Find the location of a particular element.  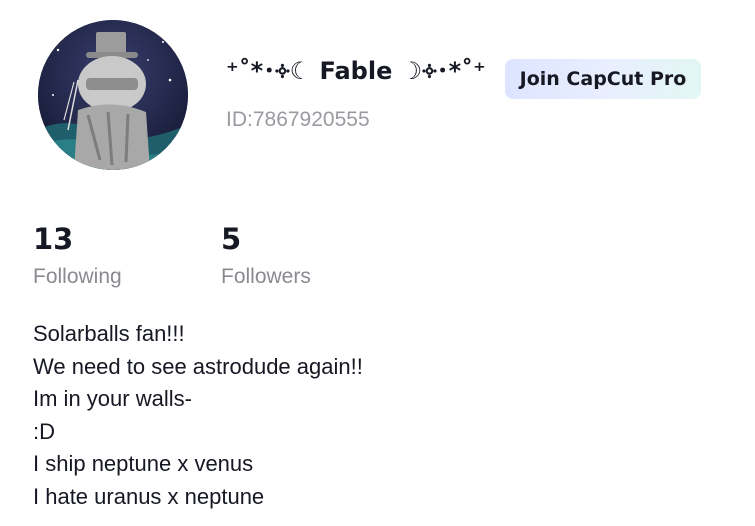

following-stat: 13 Following is located at coordinates (77, 256).